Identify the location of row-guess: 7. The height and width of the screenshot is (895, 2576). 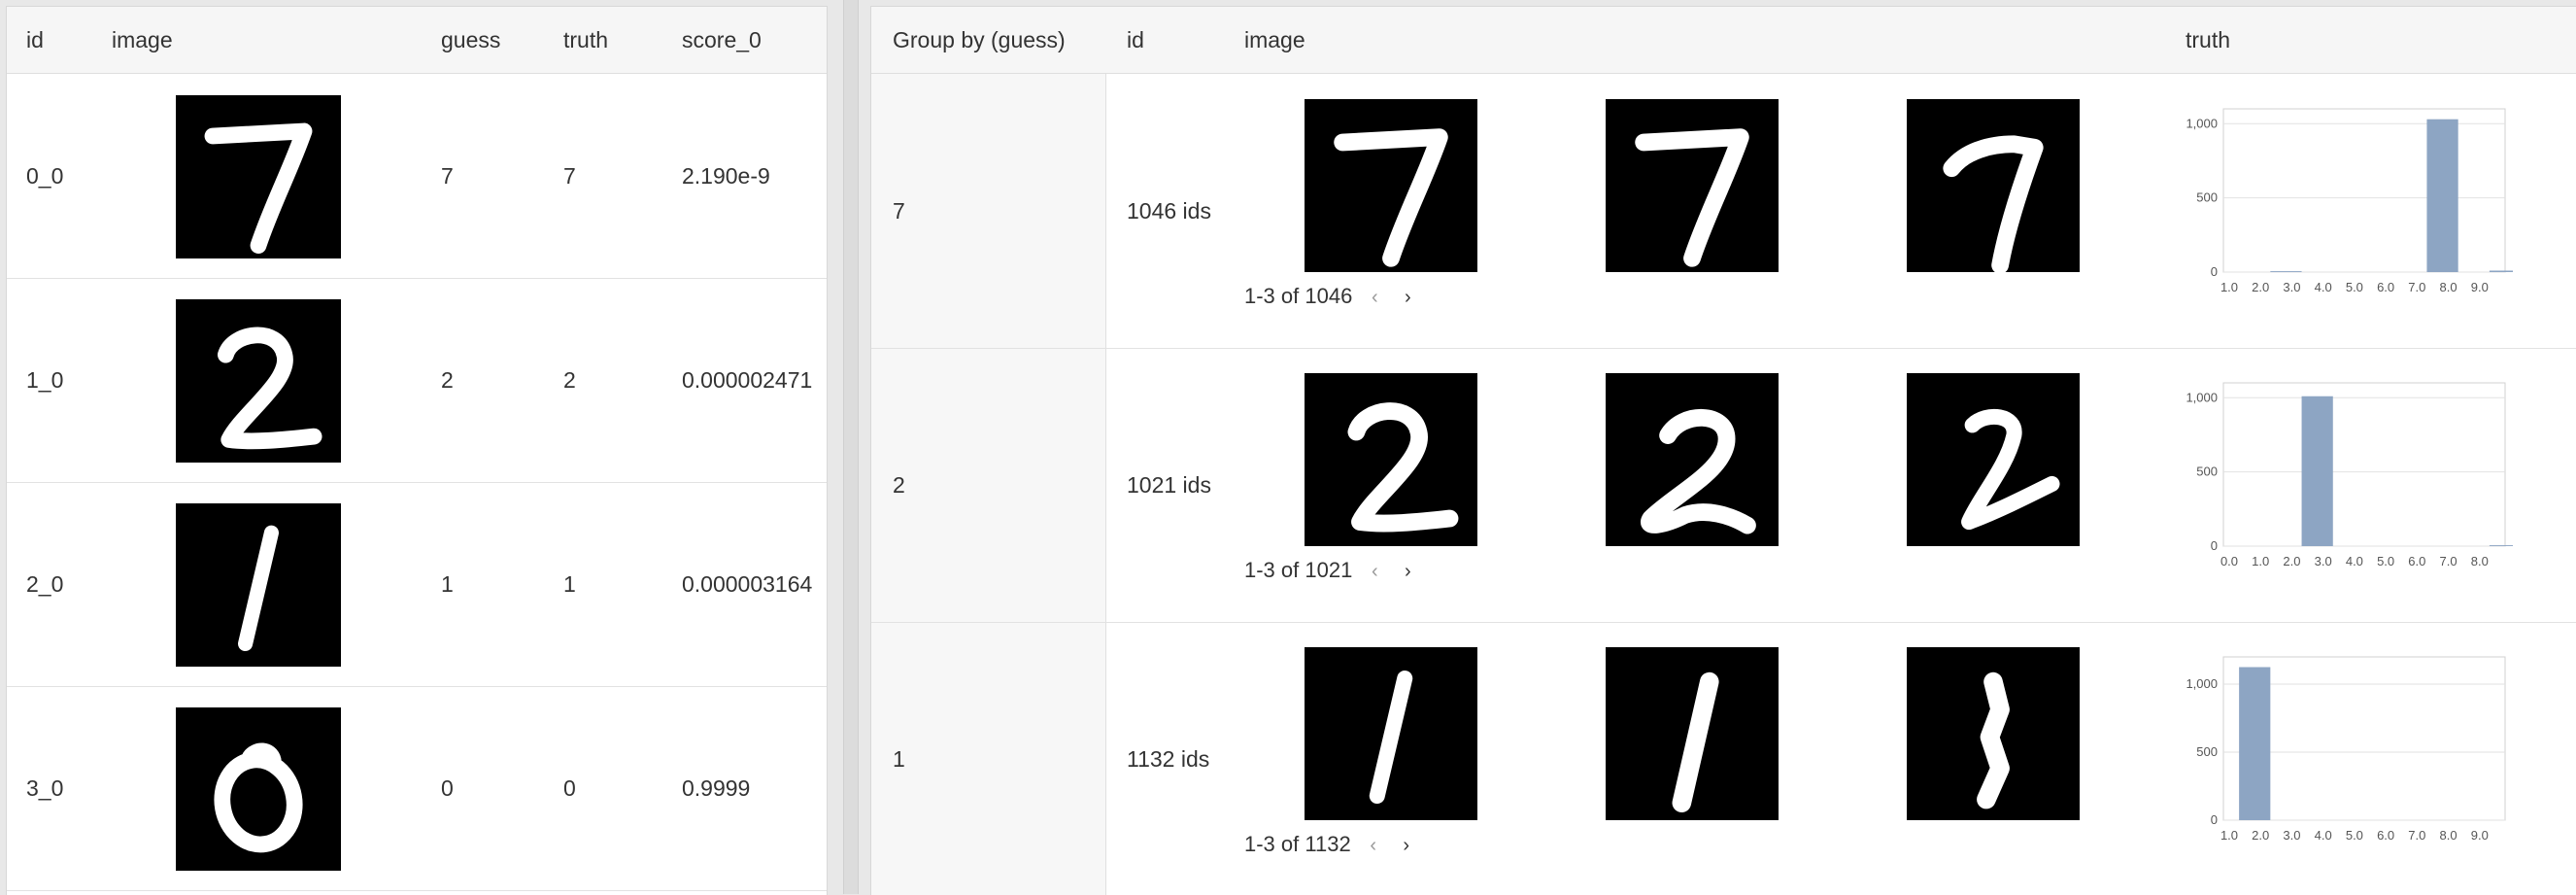
(447, 176).